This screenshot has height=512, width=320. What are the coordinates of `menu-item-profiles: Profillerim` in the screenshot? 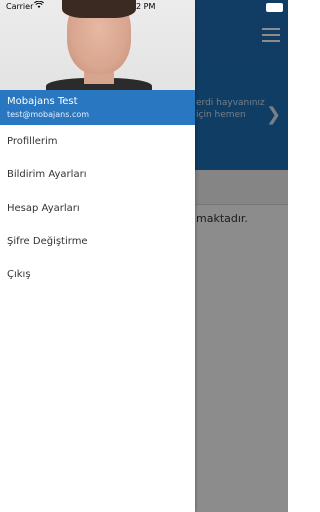 It's located at (32, 141).